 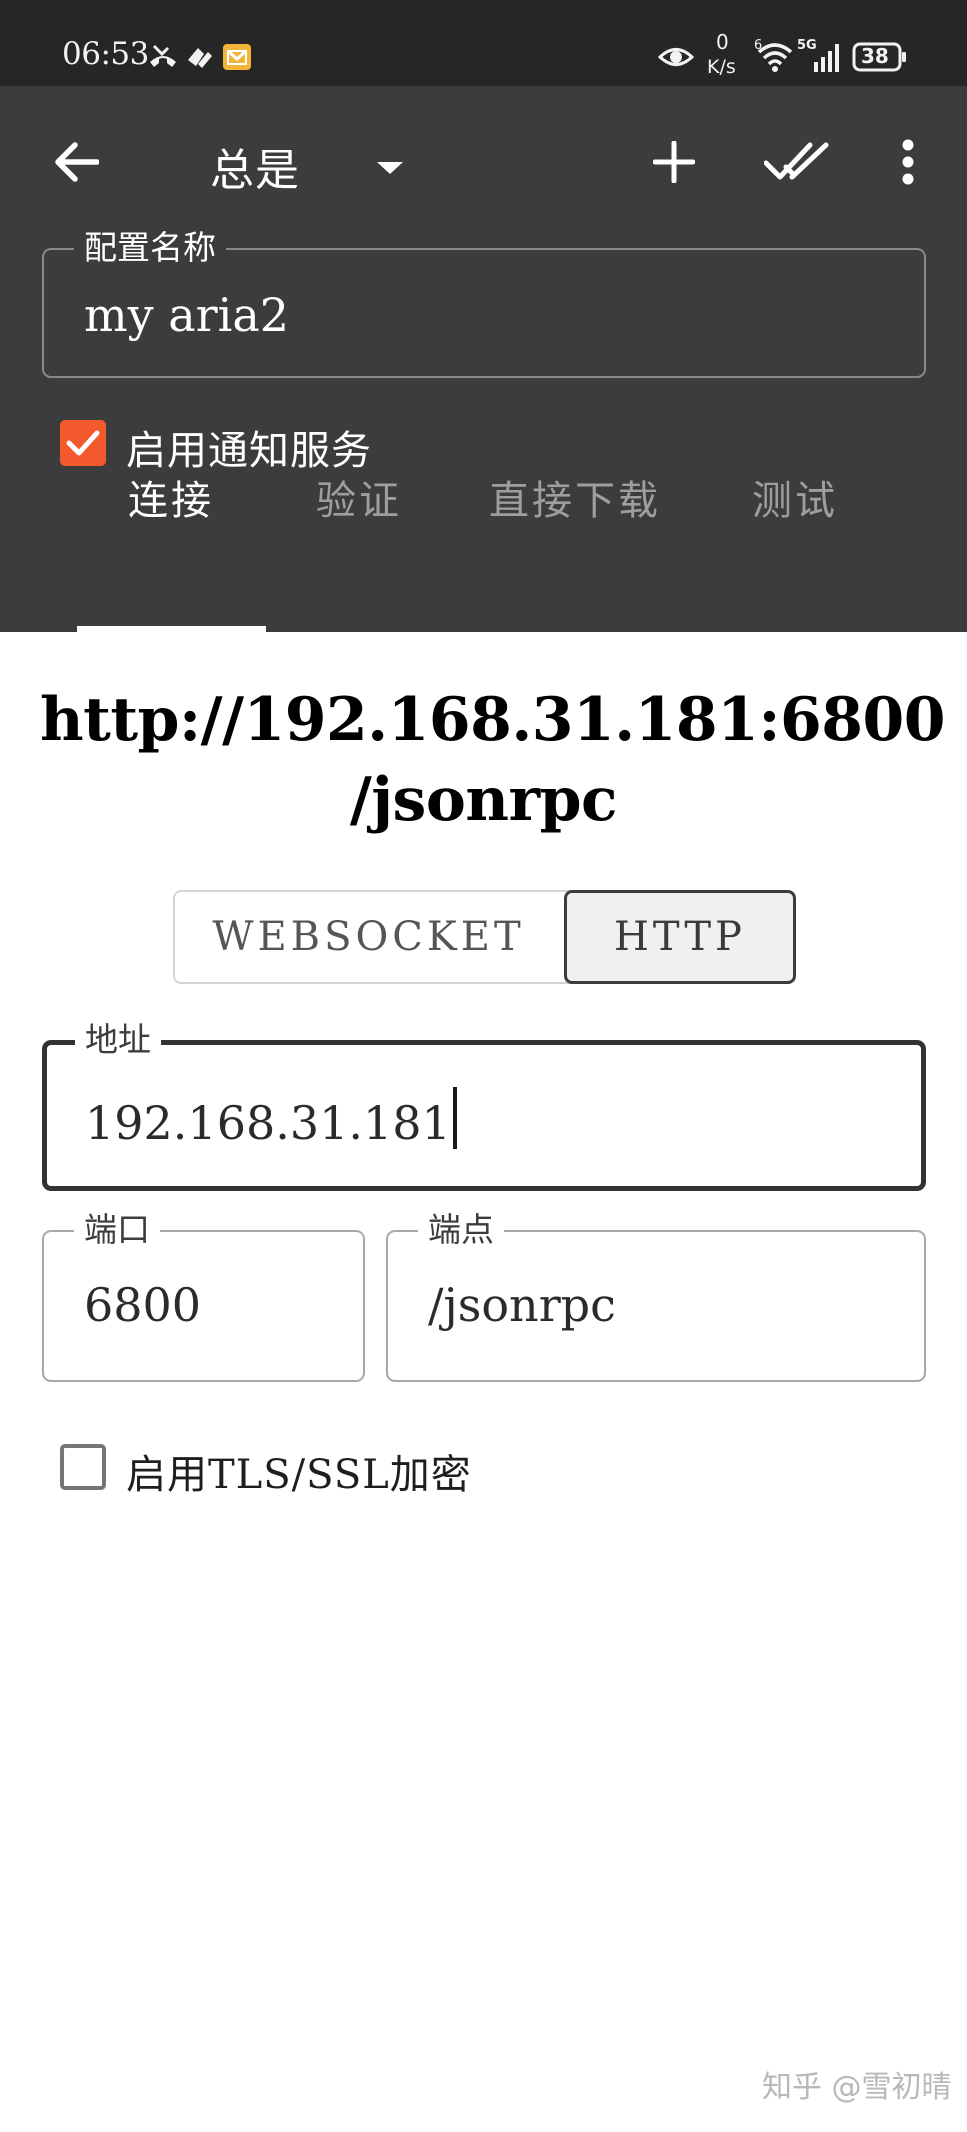 I want to click on add-button, so click(x=674, y=162).